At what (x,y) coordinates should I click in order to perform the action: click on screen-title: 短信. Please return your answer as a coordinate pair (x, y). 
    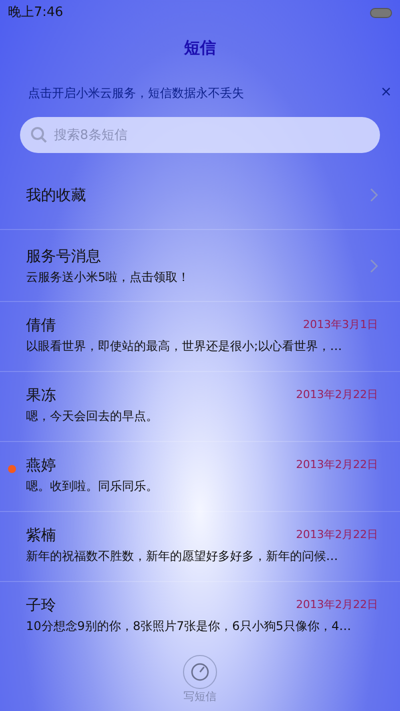
    Looking at the image, I should click on (200, 48).